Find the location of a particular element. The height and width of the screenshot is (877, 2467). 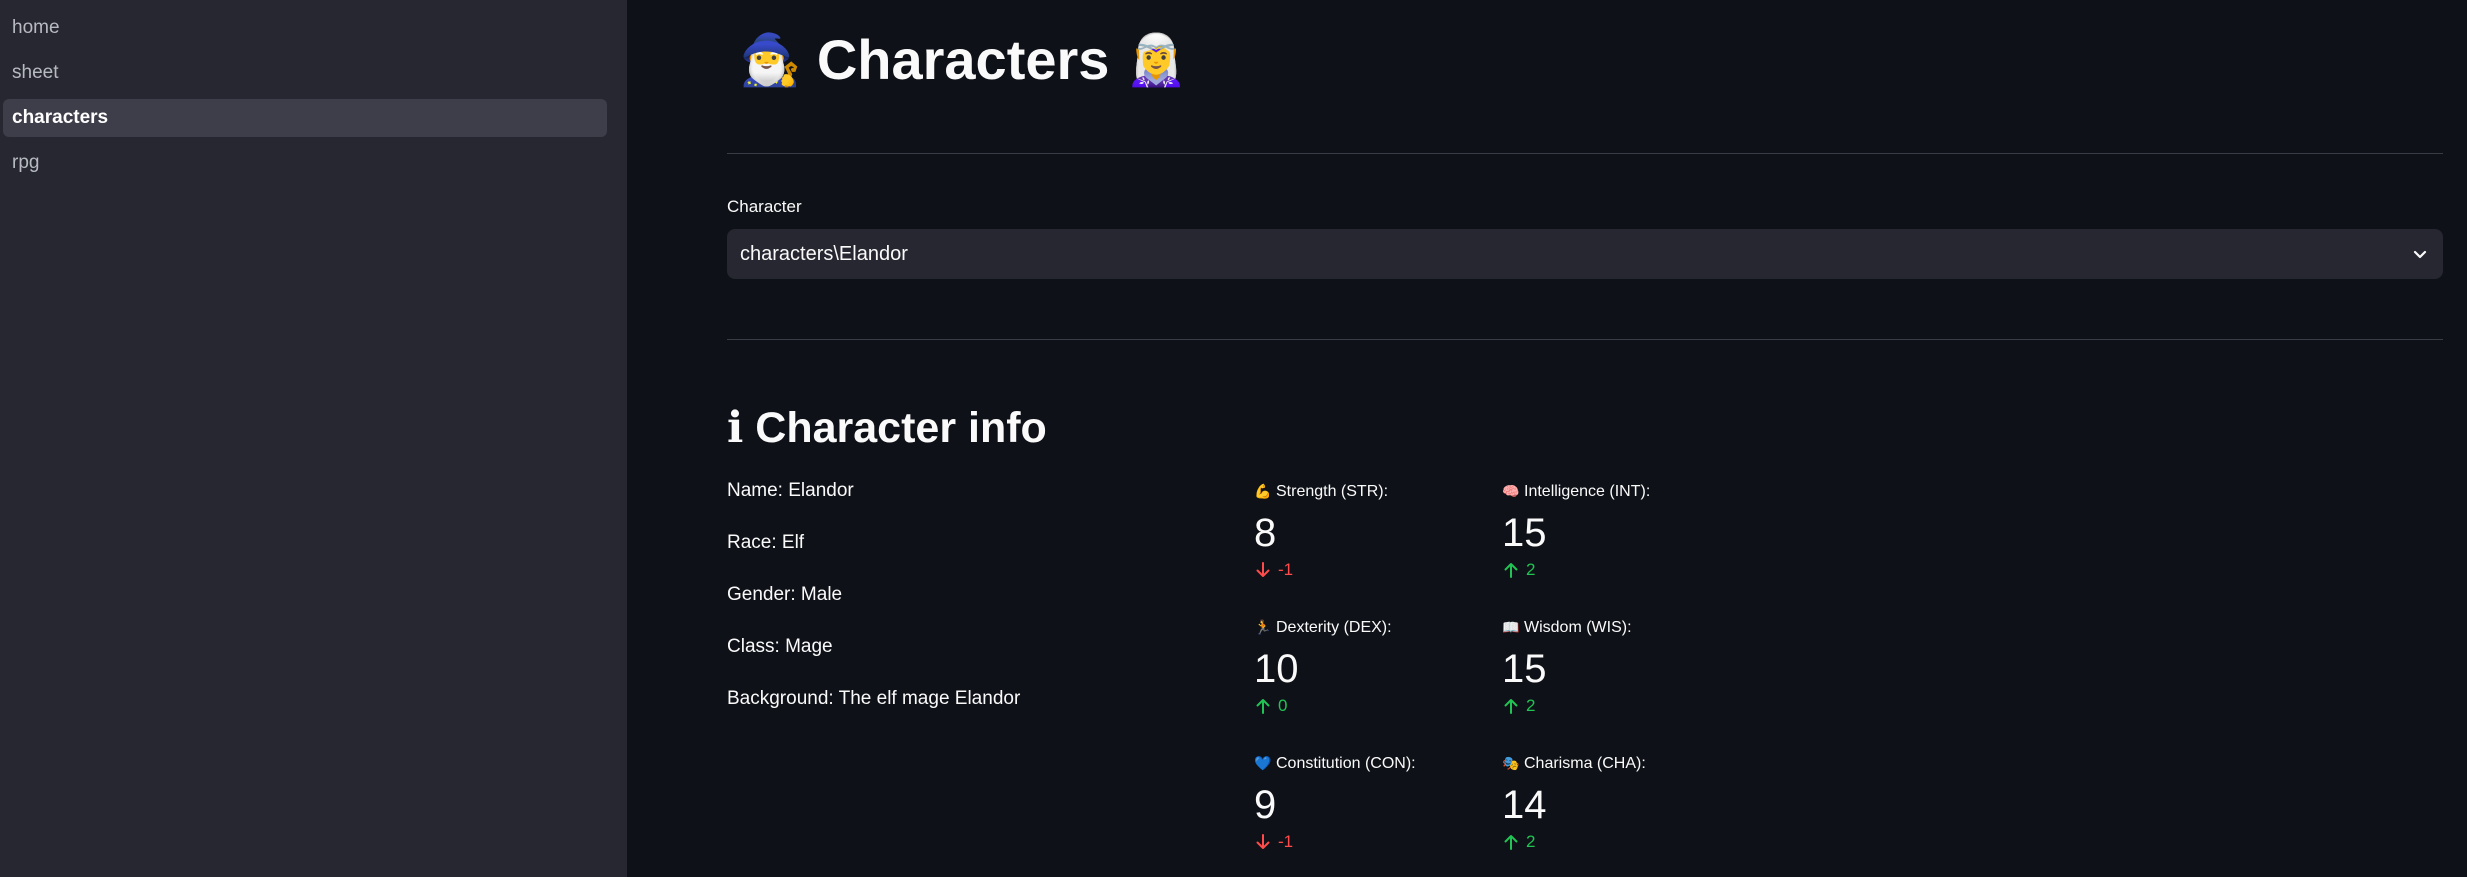

info-class: Class: Mage is located at coordinates (780, 646).